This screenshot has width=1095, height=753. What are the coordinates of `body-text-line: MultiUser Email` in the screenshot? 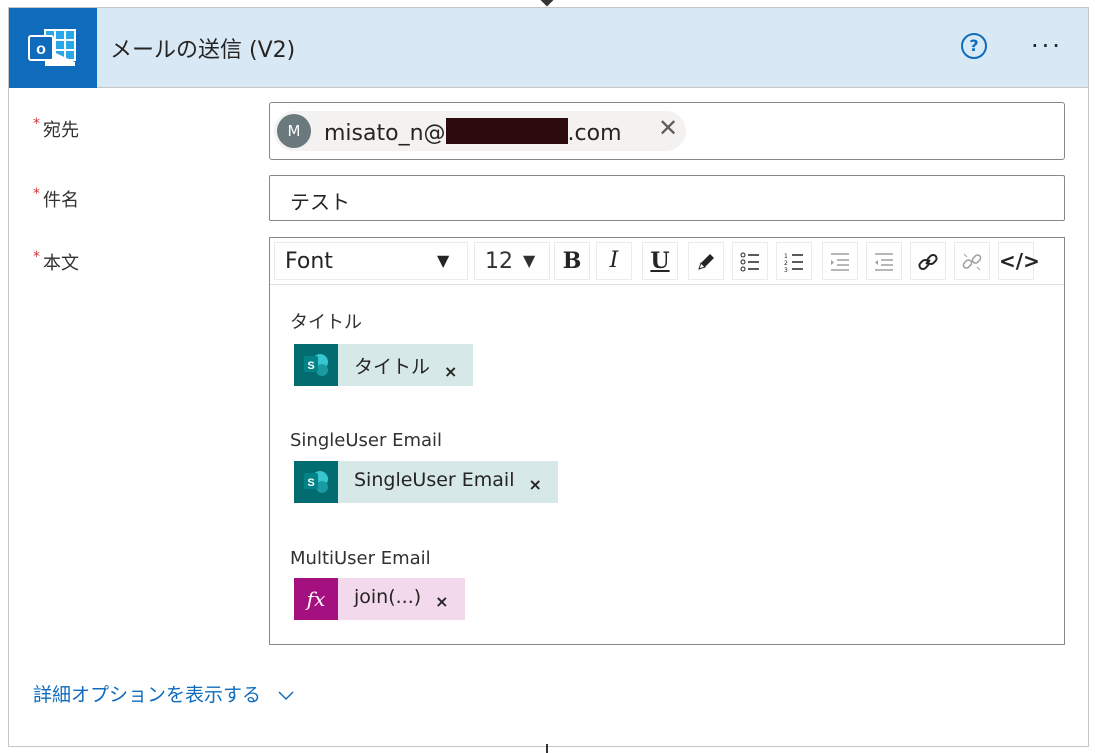 It's located at (360, 558).